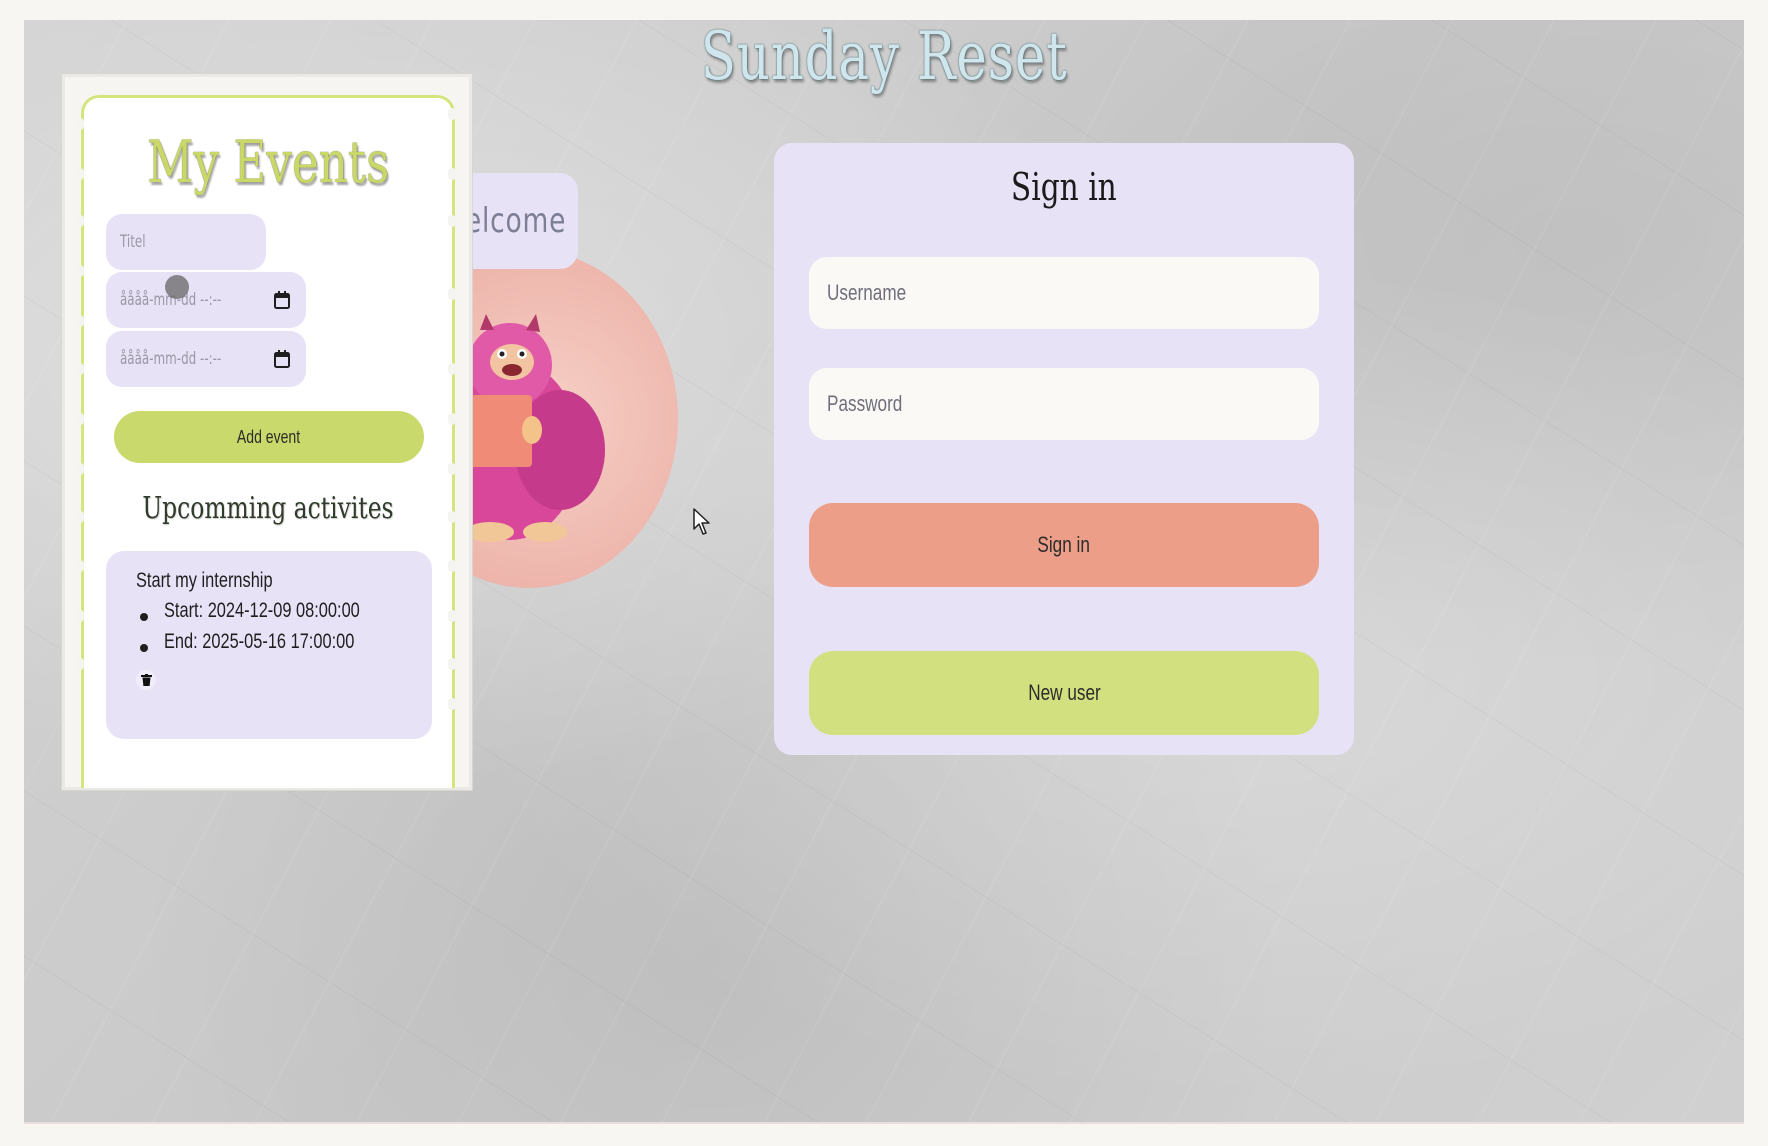 Image resolution: width=1768 pixels, height=1146 pixels. What do you see at coordinates (269, 437) in the screenshot?
I see `add-event-button: Add event` at bounding box center [269, 437].